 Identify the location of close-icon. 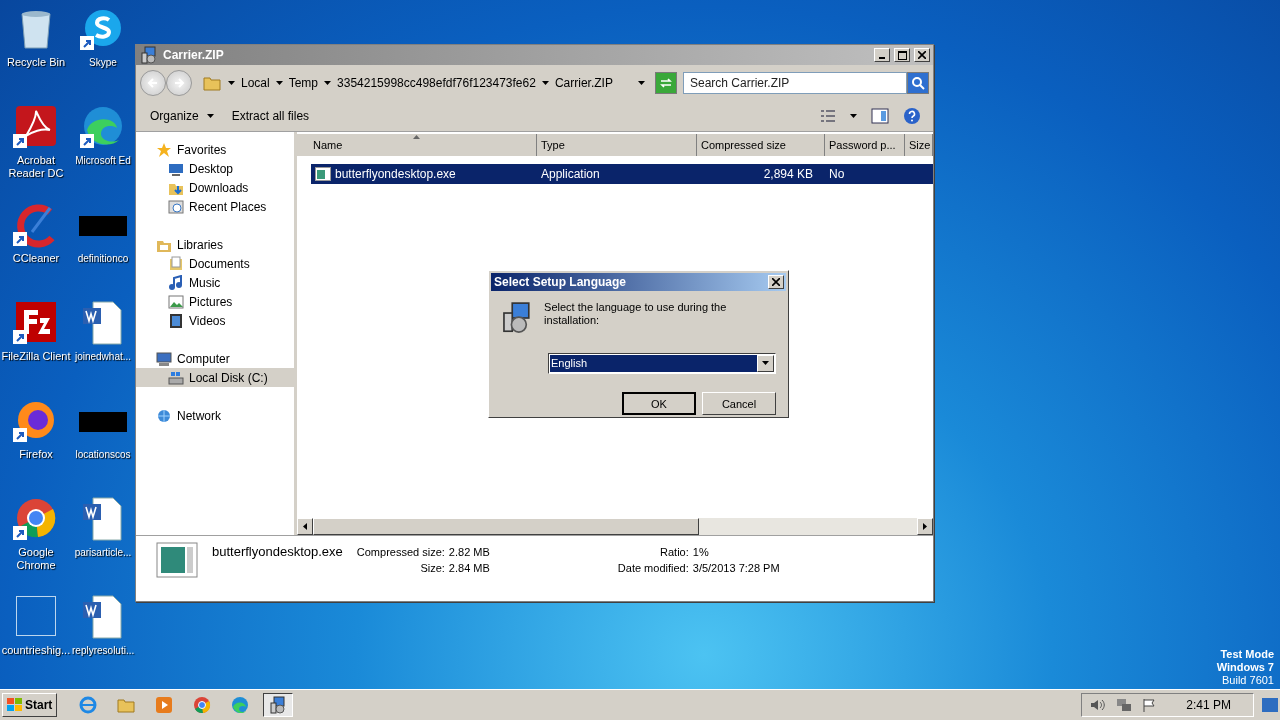
(922, 55).